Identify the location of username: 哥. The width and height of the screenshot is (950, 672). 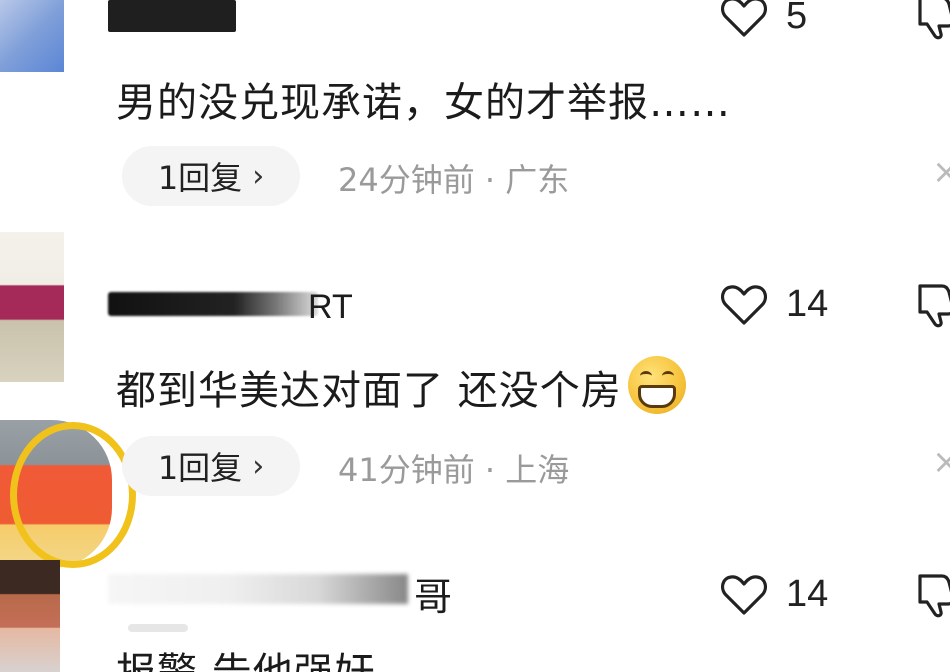
(288, 593).